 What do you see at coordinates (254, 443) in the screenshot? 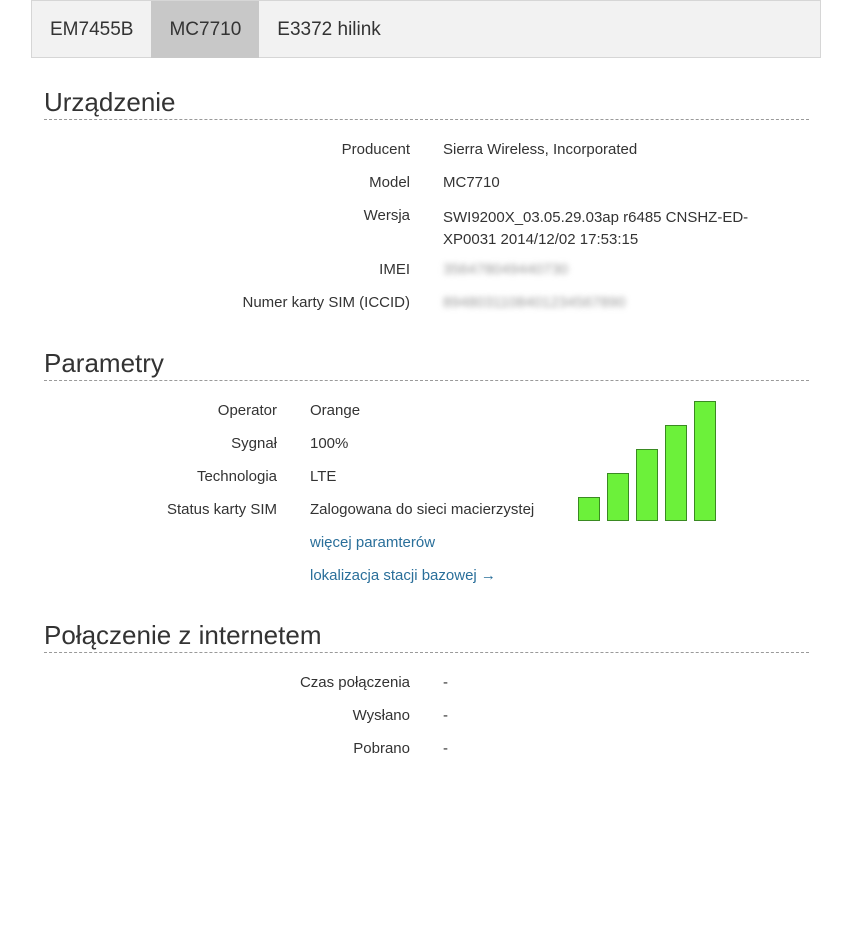
I see `signal-label: Sygnał` at bounding box center [254, 443].